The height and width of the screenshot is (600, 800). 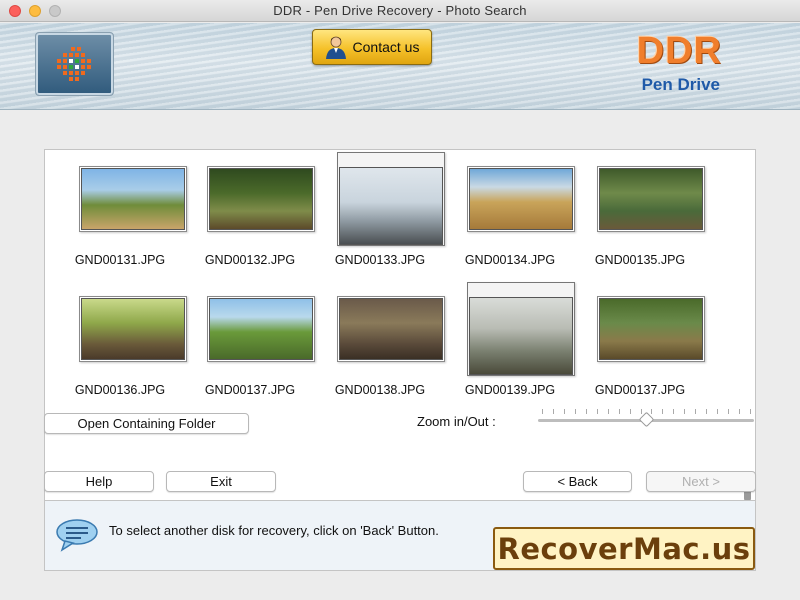 What do you see at coordinates (386, 47) in the screenshot?
I see `contact-us-label: Contact us` at bounding box center [386, 47].